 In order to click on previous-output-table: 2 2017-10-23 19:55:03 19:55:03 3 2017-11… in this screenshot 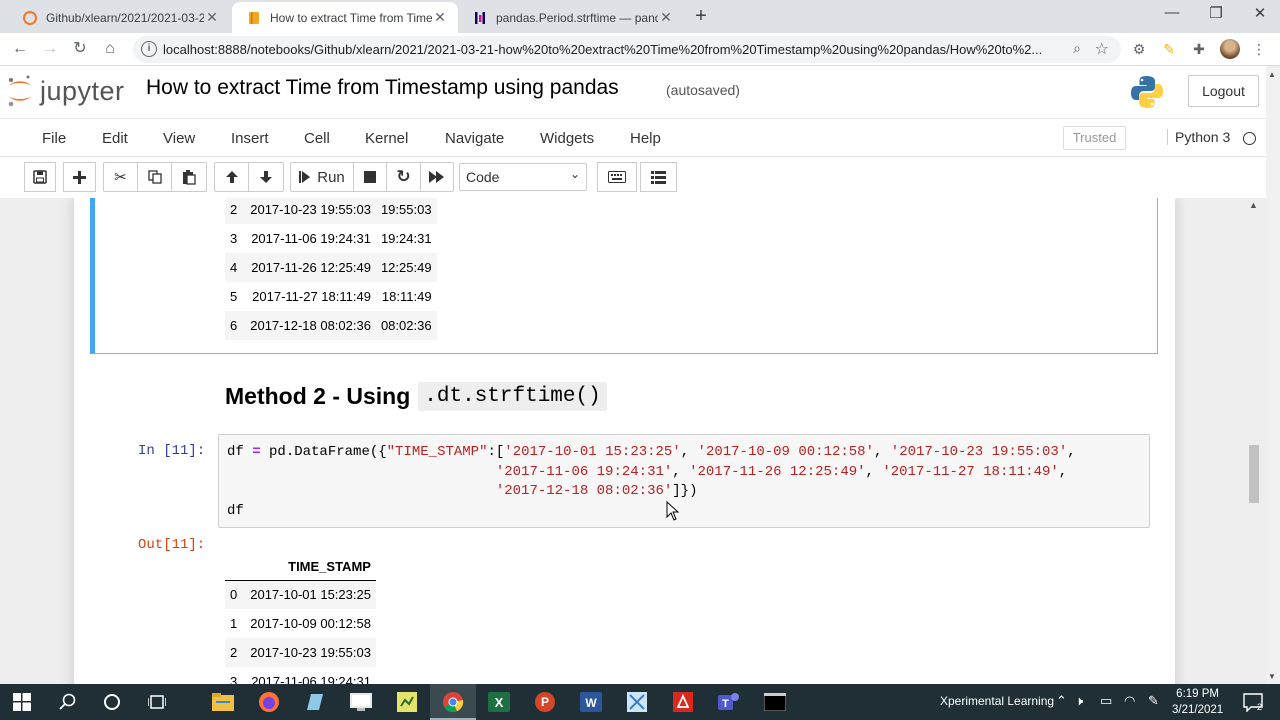, I will do `click(331, 269)`.